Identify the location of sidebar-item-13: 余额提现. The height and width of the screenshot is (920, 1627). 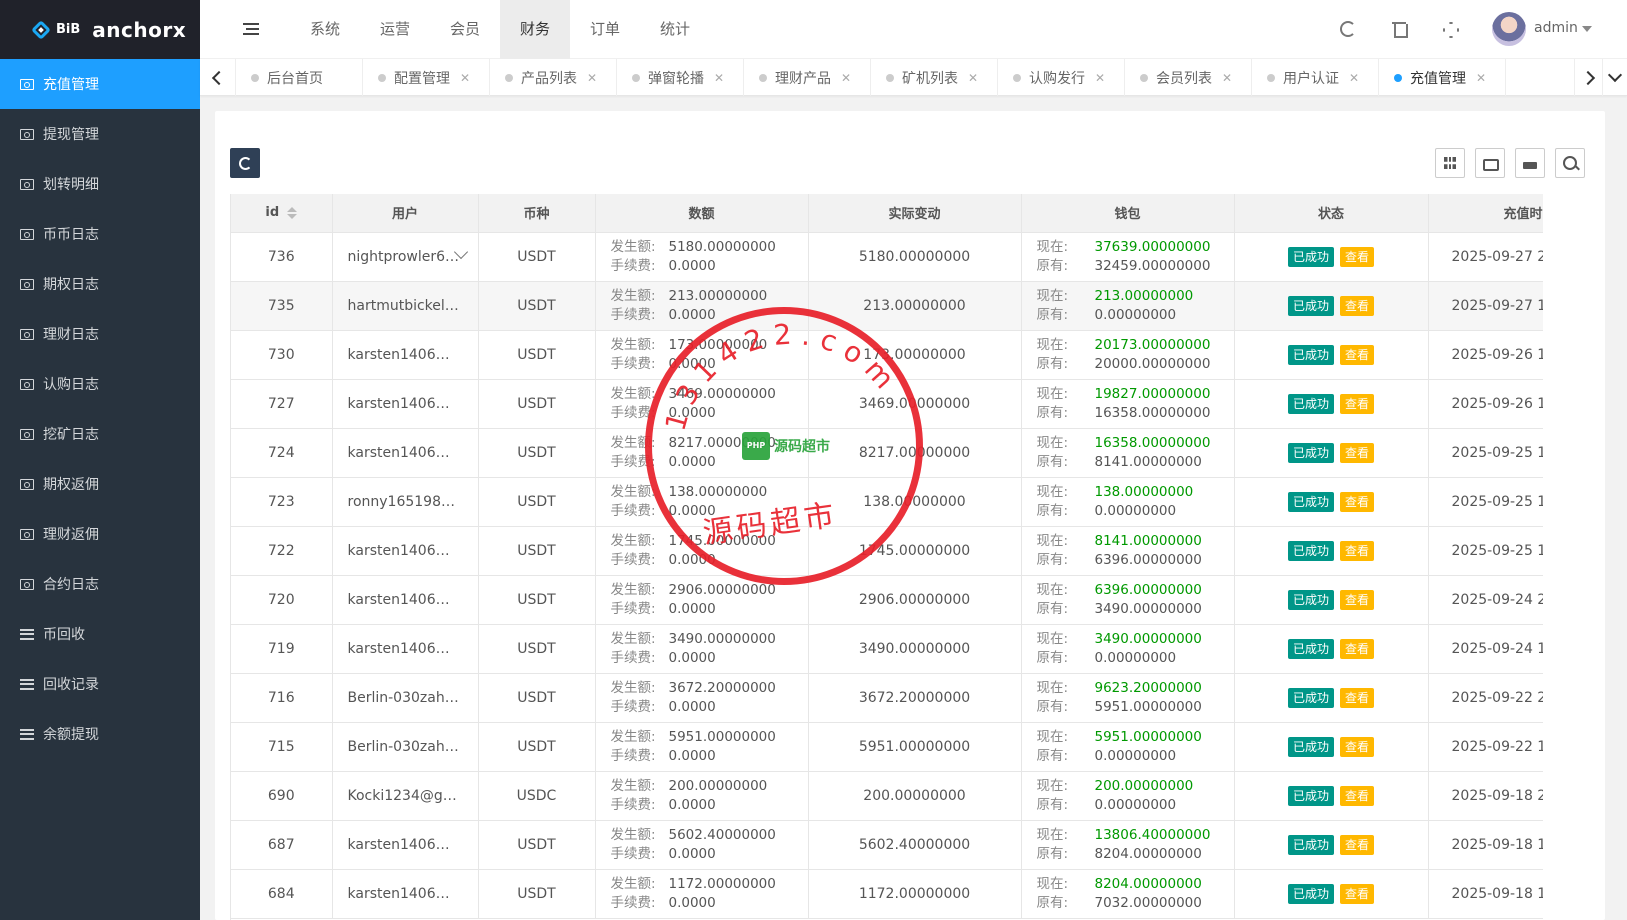
(100, 734).